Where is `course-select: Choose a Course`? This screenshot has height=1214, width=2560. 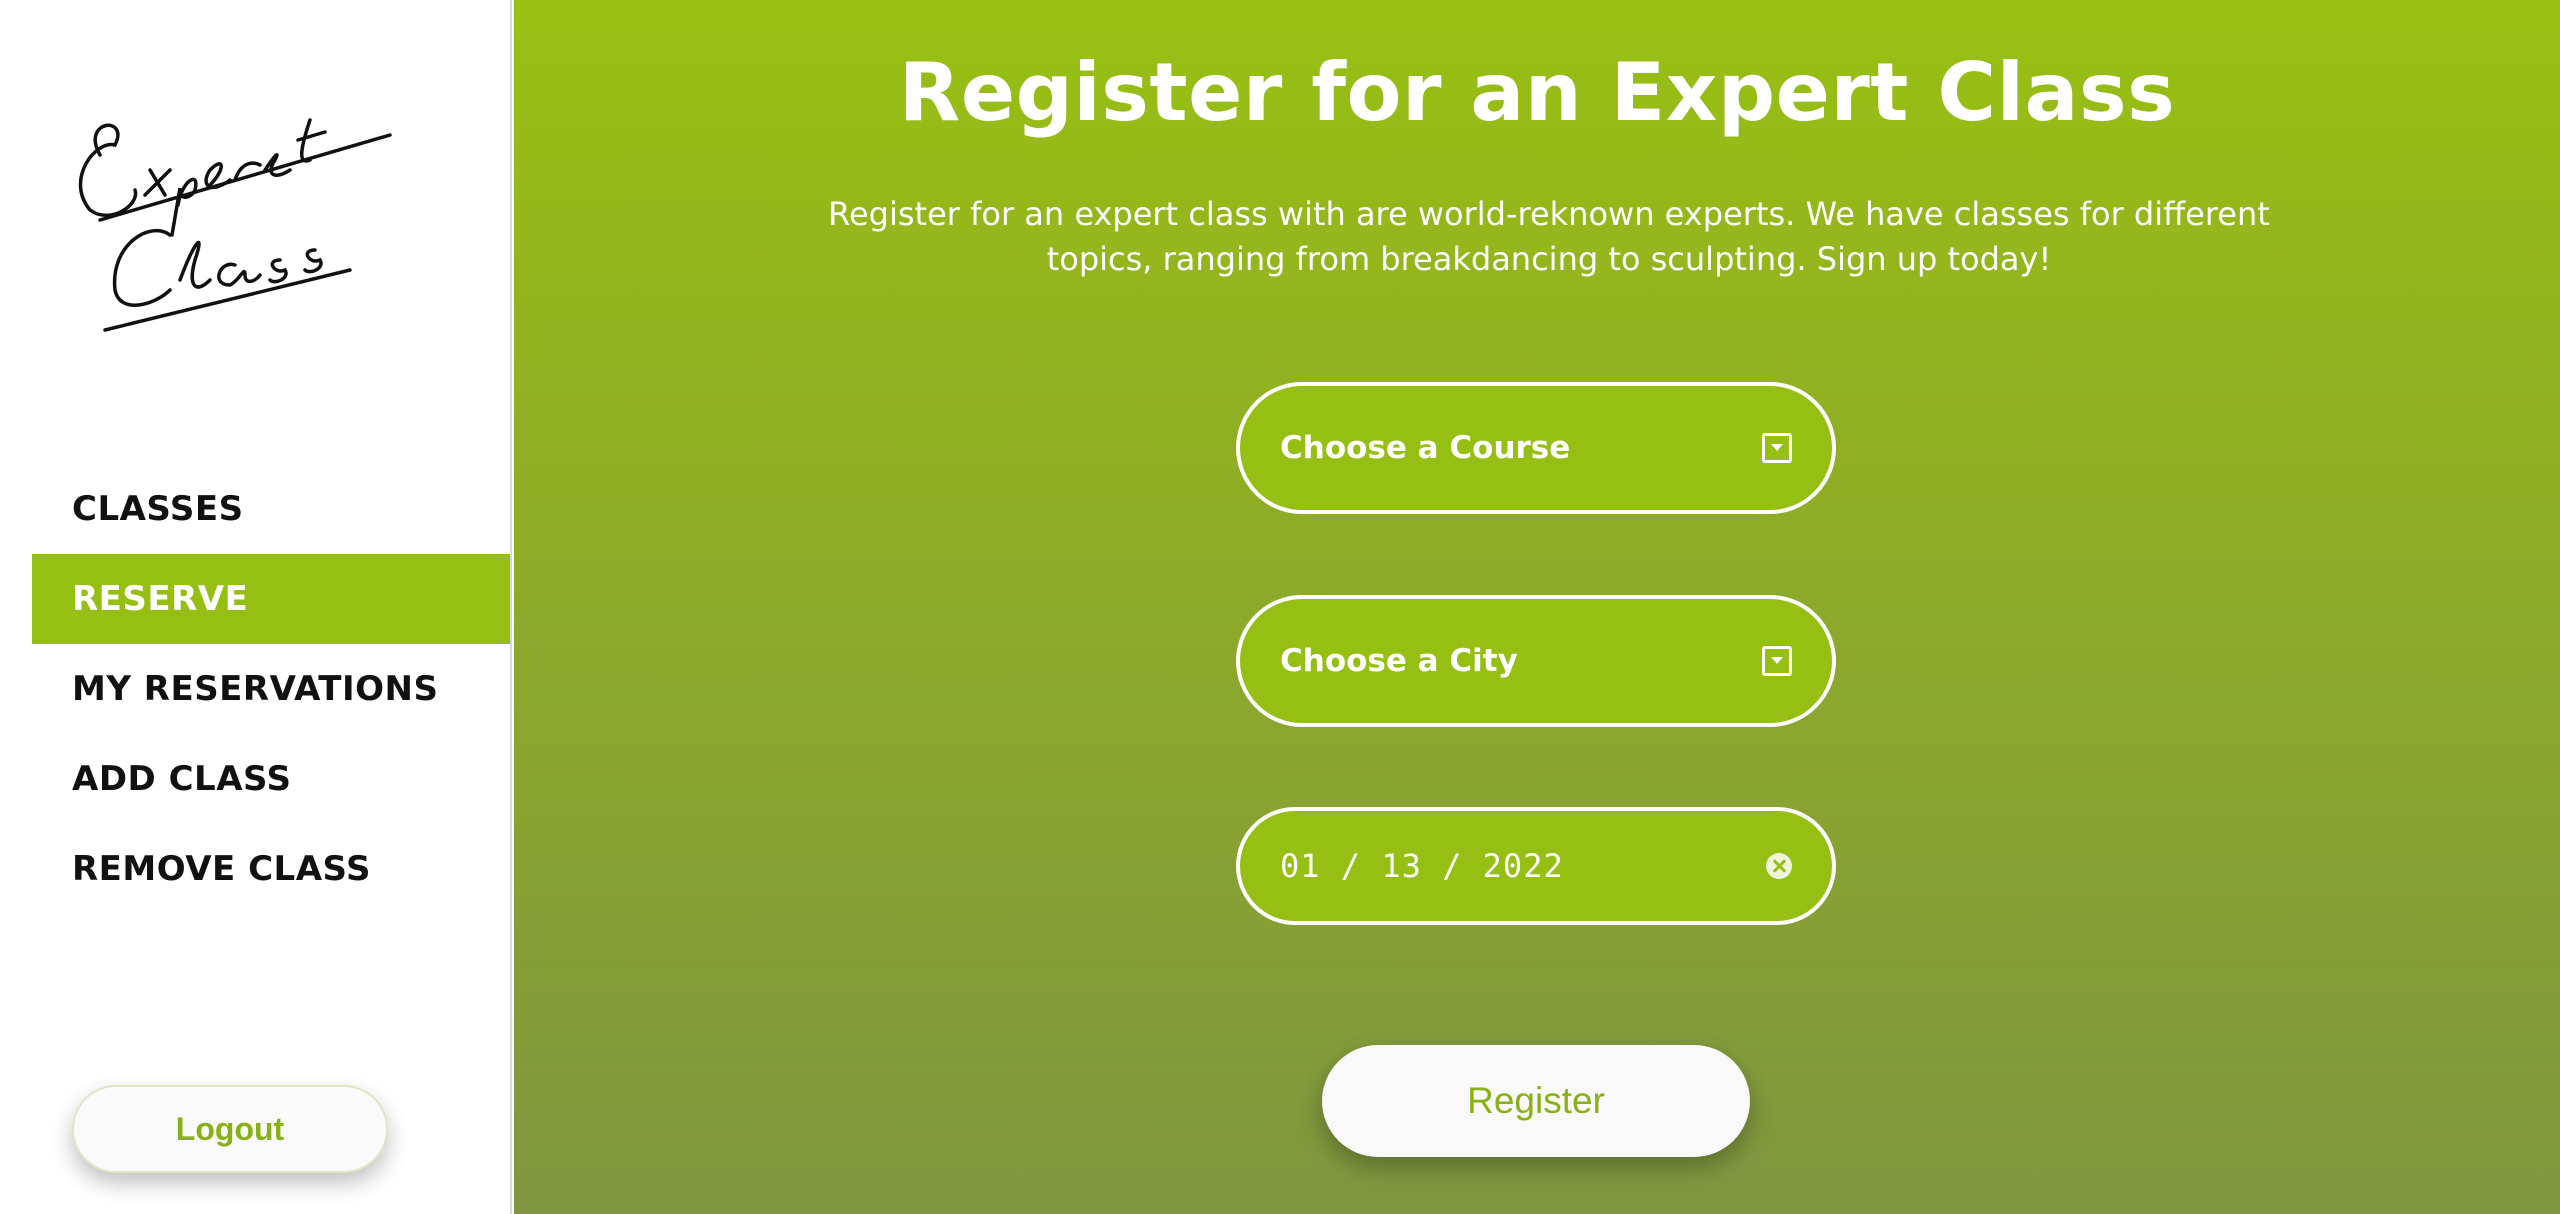
course-select: Choose a Course is located at coordinates (1536, 448).